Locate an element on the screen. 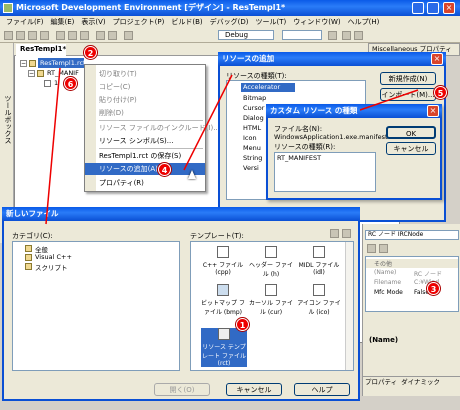 The image size is (460, 410). badge-3: 3 is located at coordinates (433, 288).